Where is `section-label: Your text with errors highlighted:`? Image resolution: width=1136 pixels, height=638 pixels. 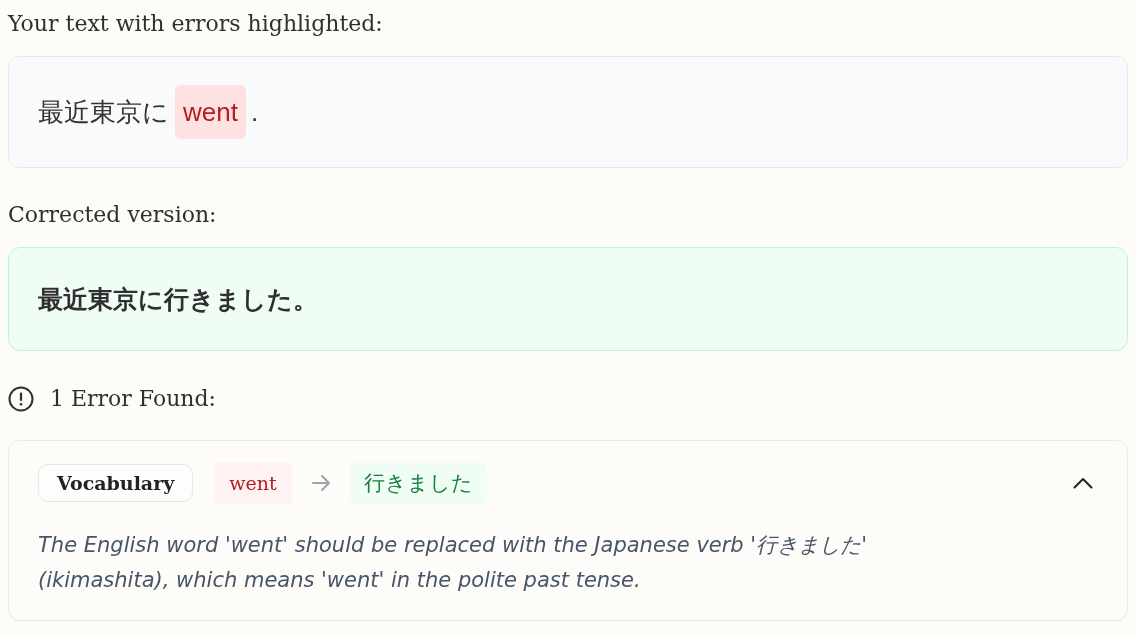
section-label: Your text with errors highlighted: is located at coordinates (195, 24).